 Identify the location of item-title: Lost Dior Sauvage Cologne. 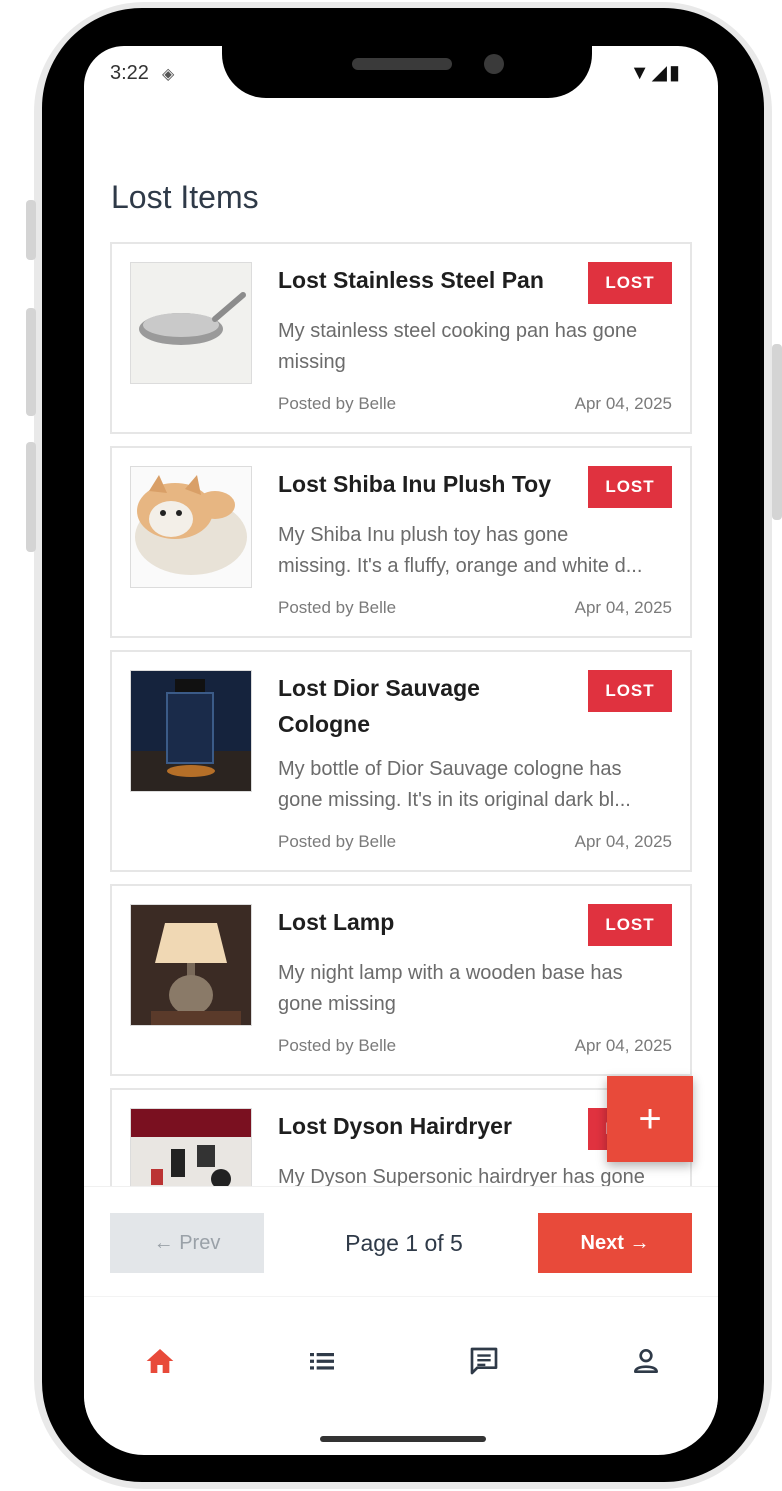
(428, 706).